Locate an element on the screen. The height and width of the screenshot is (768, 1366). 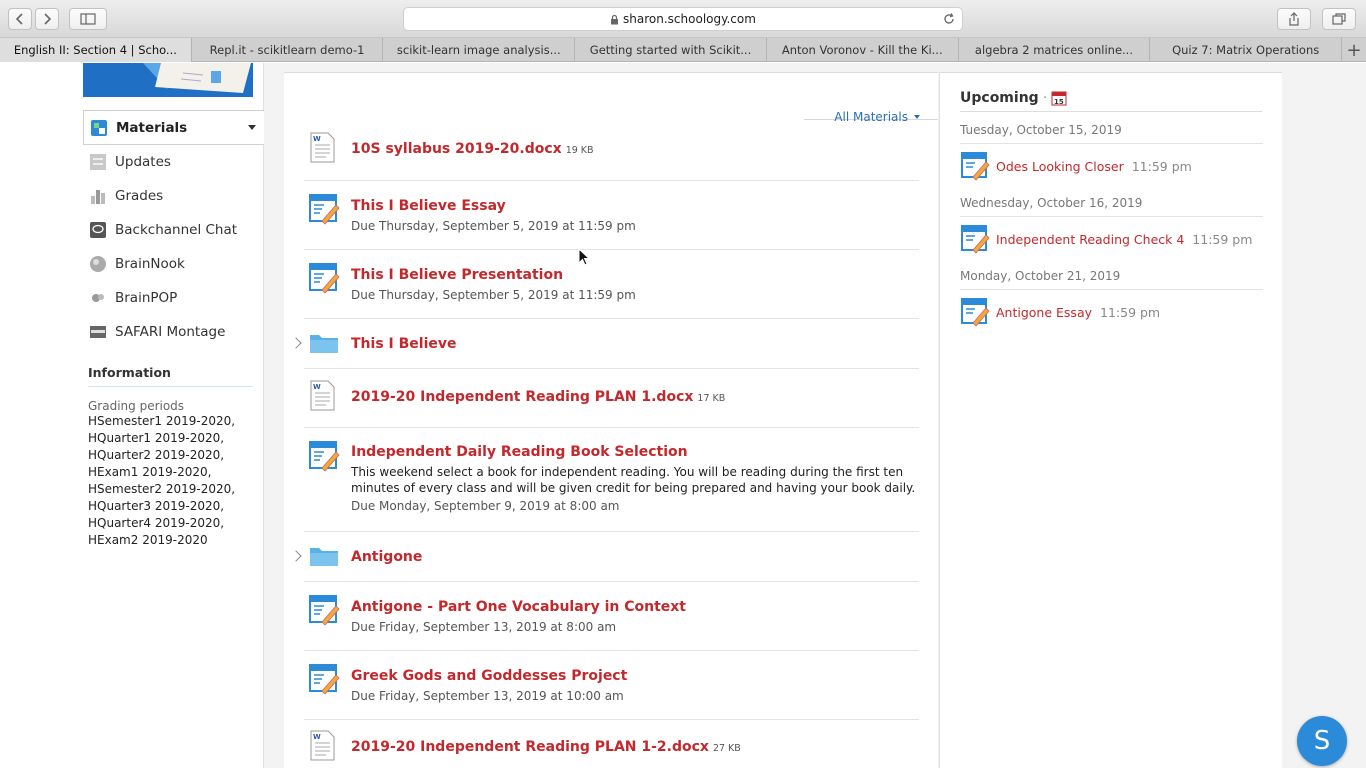
chevron-right-icon is located at coordinates (48, 19).